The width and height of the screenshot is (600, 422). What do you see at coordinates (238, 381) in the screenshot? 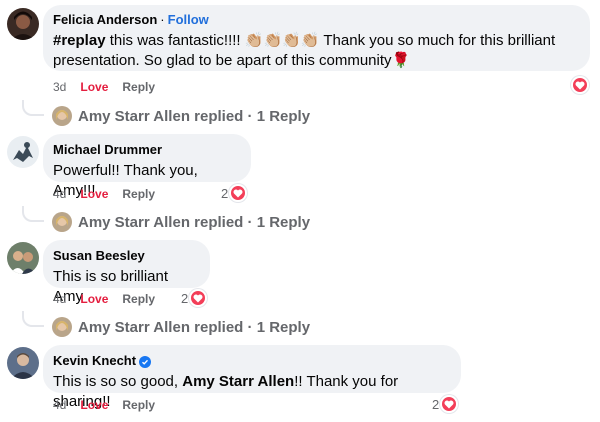
I see `mention-link: Amy Starr Allen` at bounding box center [238, 381].